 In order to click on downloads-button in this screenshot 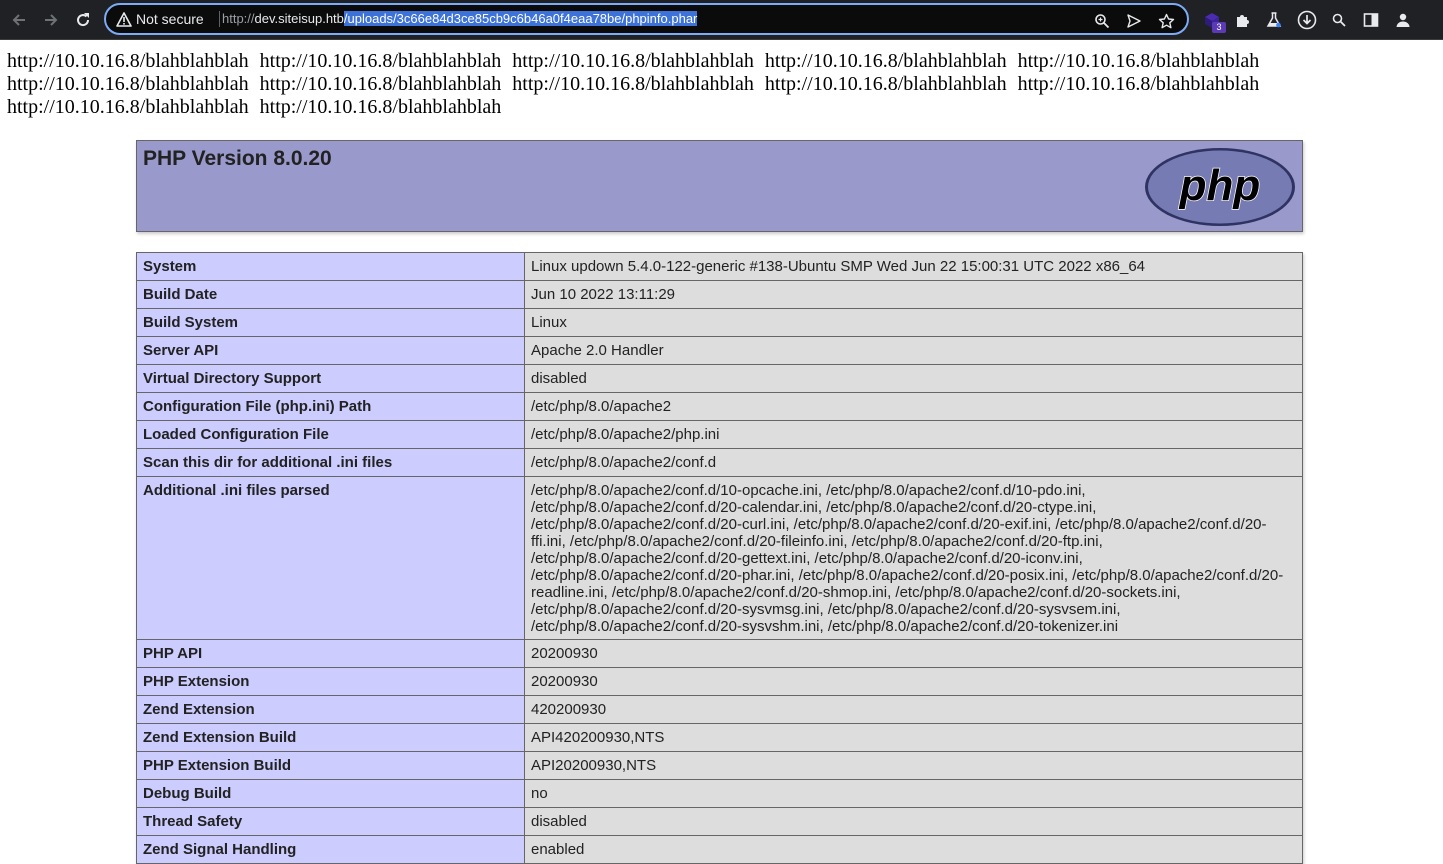, I will do `click(1307, 20)`.